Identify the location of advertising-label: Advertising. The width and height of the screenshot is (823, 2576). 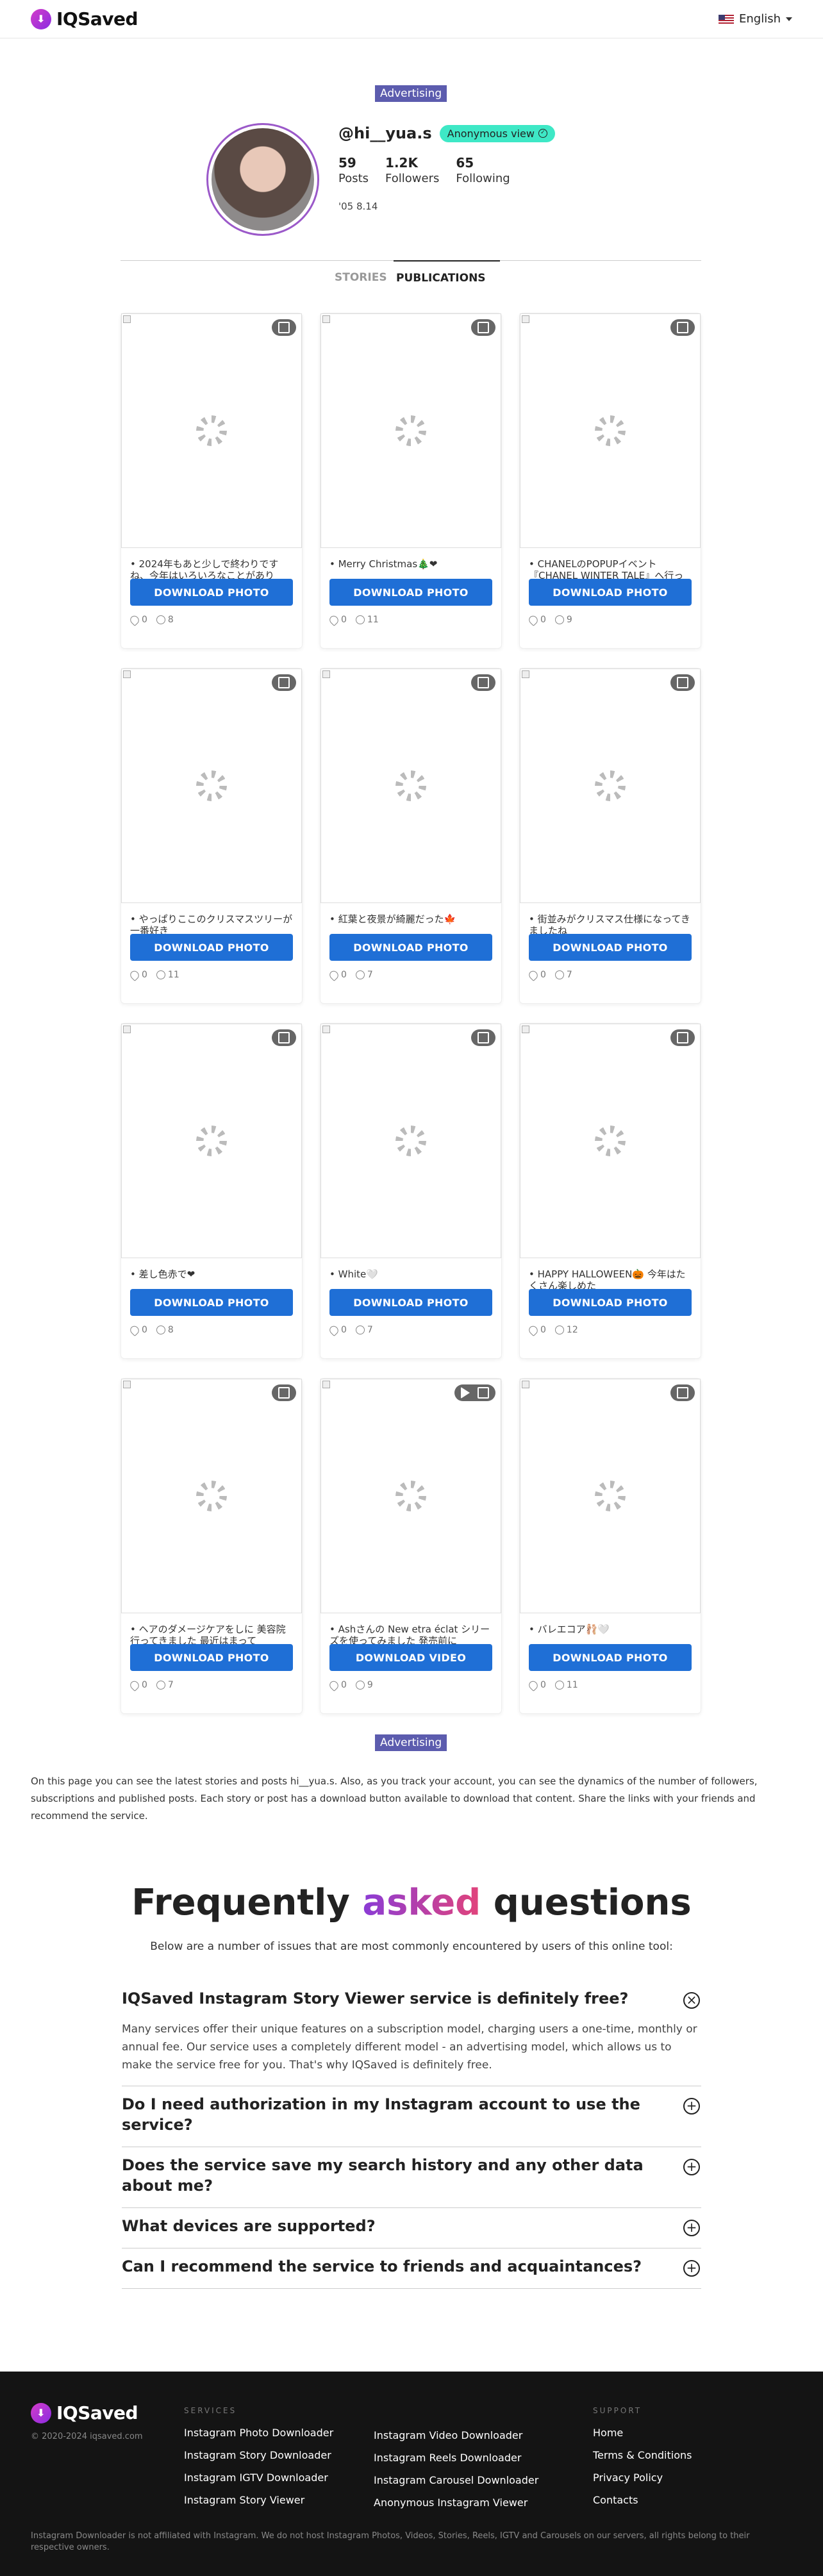
(411, 93).